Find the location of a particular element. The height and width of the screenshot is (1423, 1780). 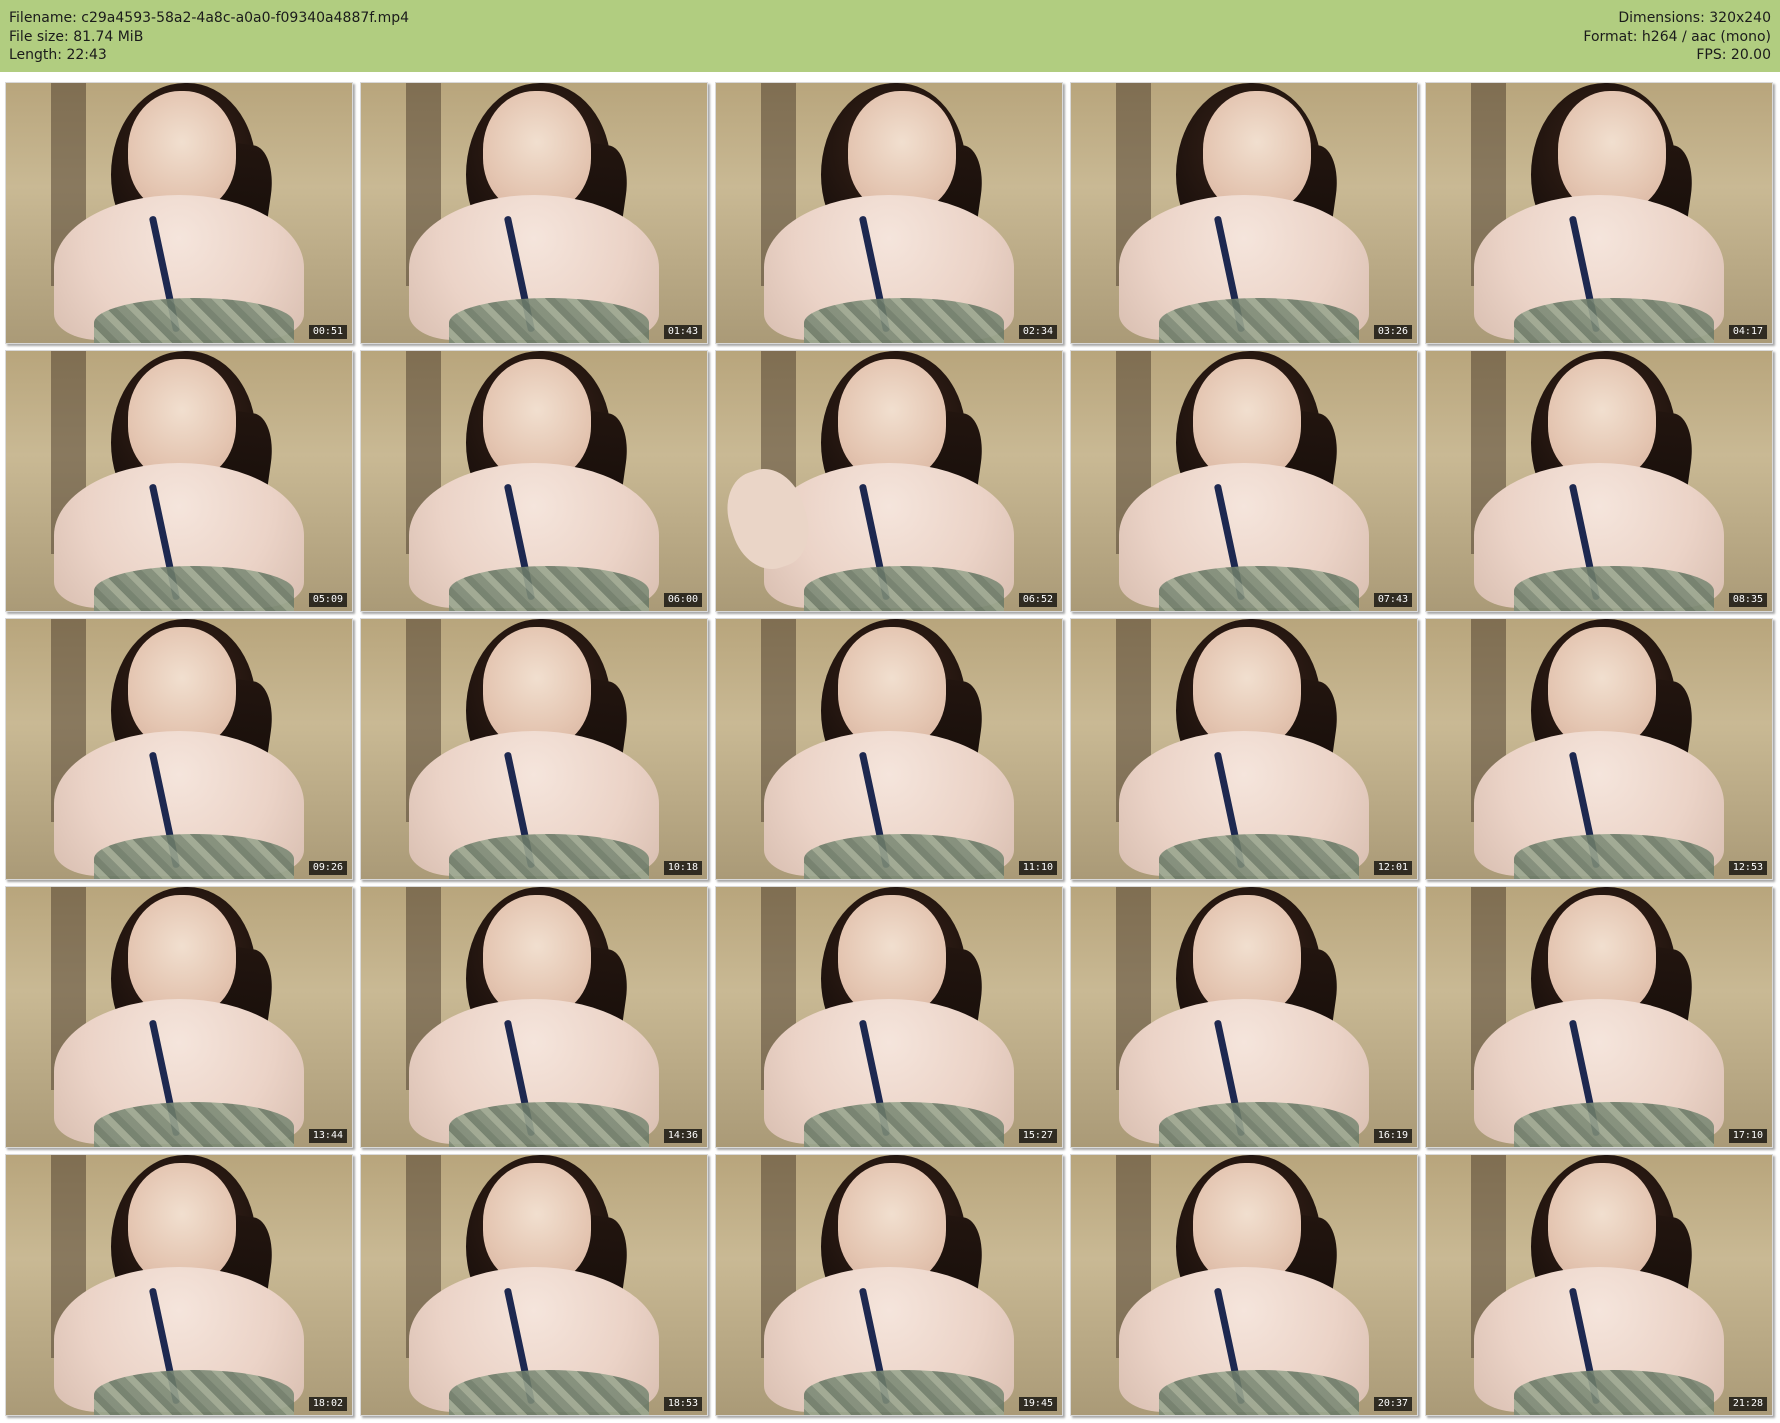

thumbnail-frame: 18:53 is located at coordinates (534, 1285).